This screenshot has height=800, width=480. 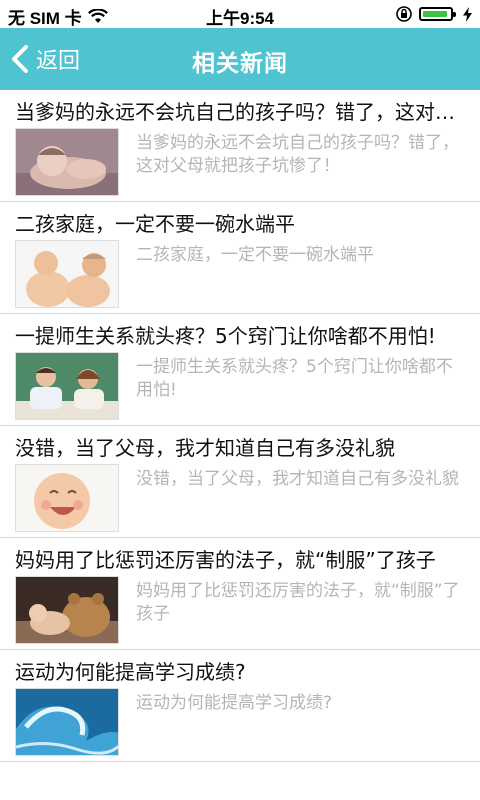 What do you see at coordinates (205, 448) in the screenshot?
I see `news-title: 没错，当了父母，我才知道自己有多没礼貌` at bounding box center [205, 448].